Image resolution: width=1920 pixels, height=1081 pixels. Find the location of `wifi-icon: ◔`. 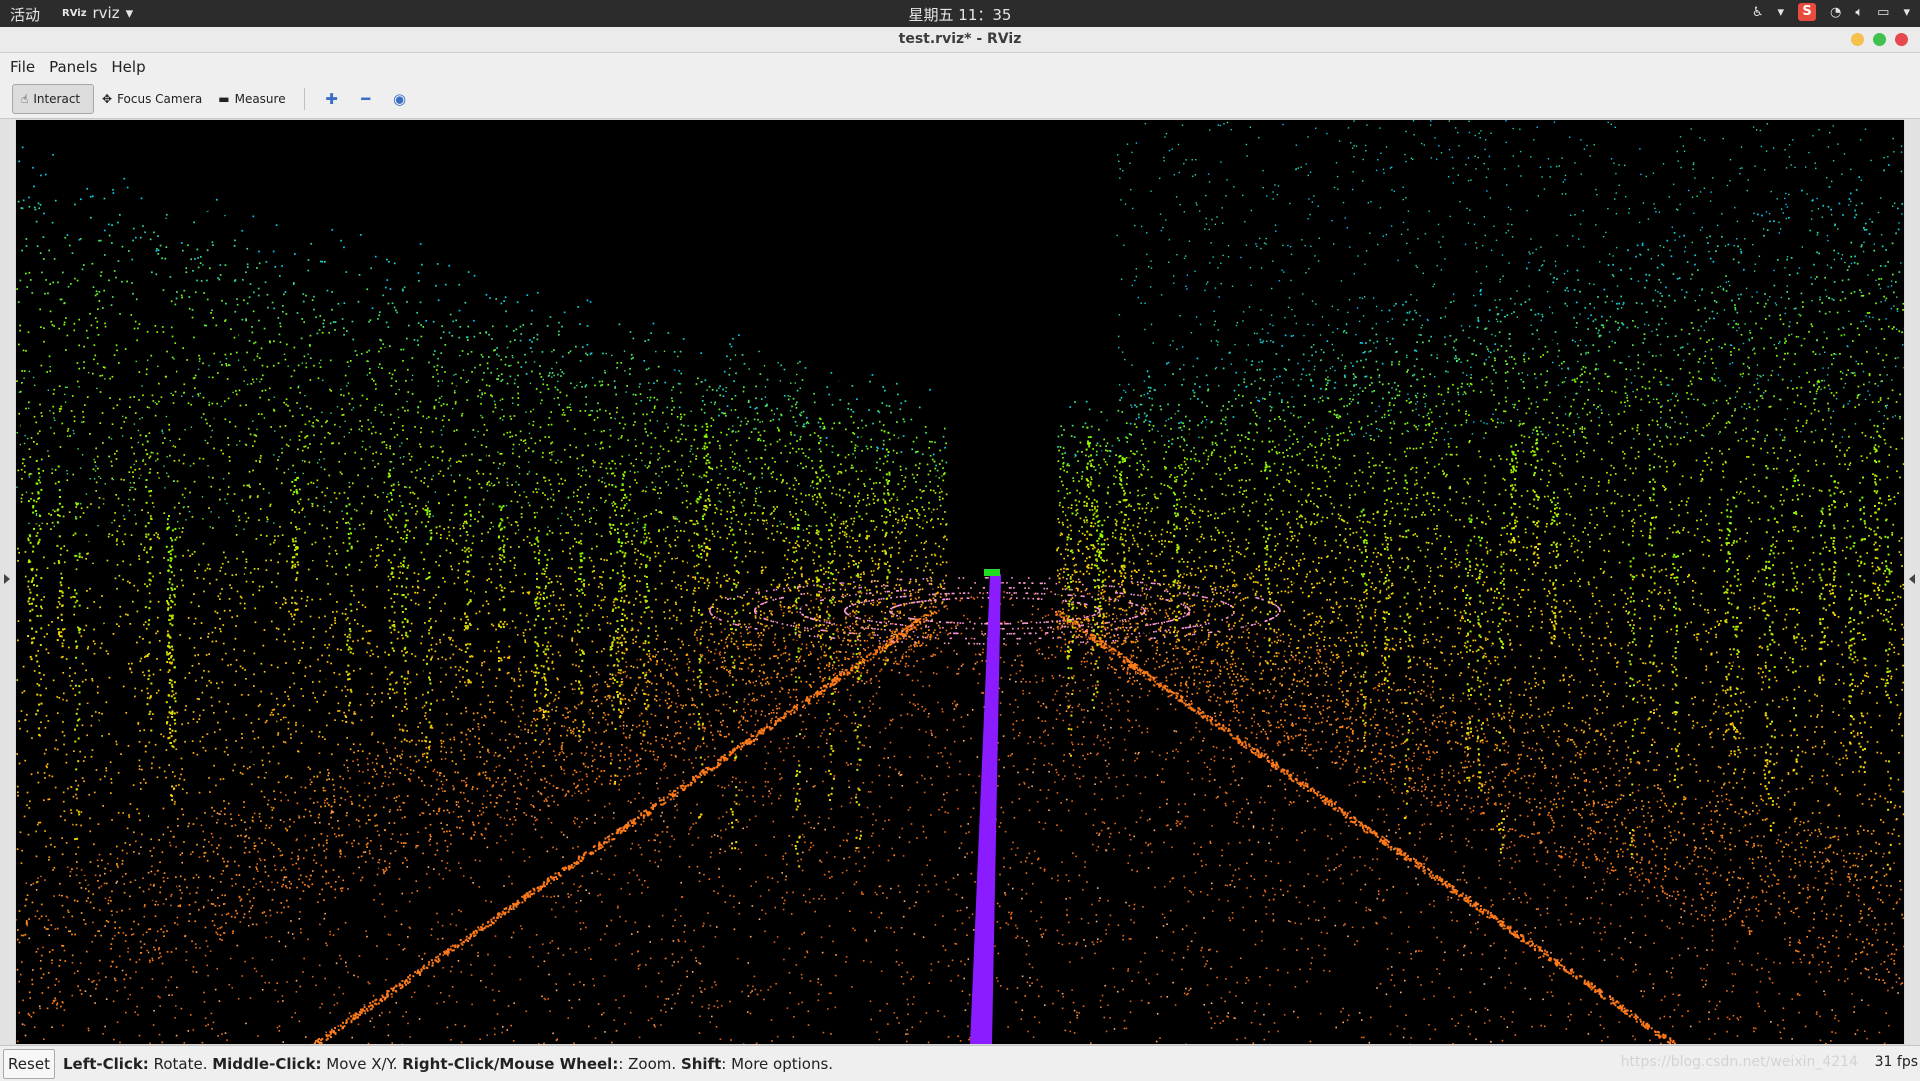

wifi-icon: ◔ is located at coordinates (1835, 12).